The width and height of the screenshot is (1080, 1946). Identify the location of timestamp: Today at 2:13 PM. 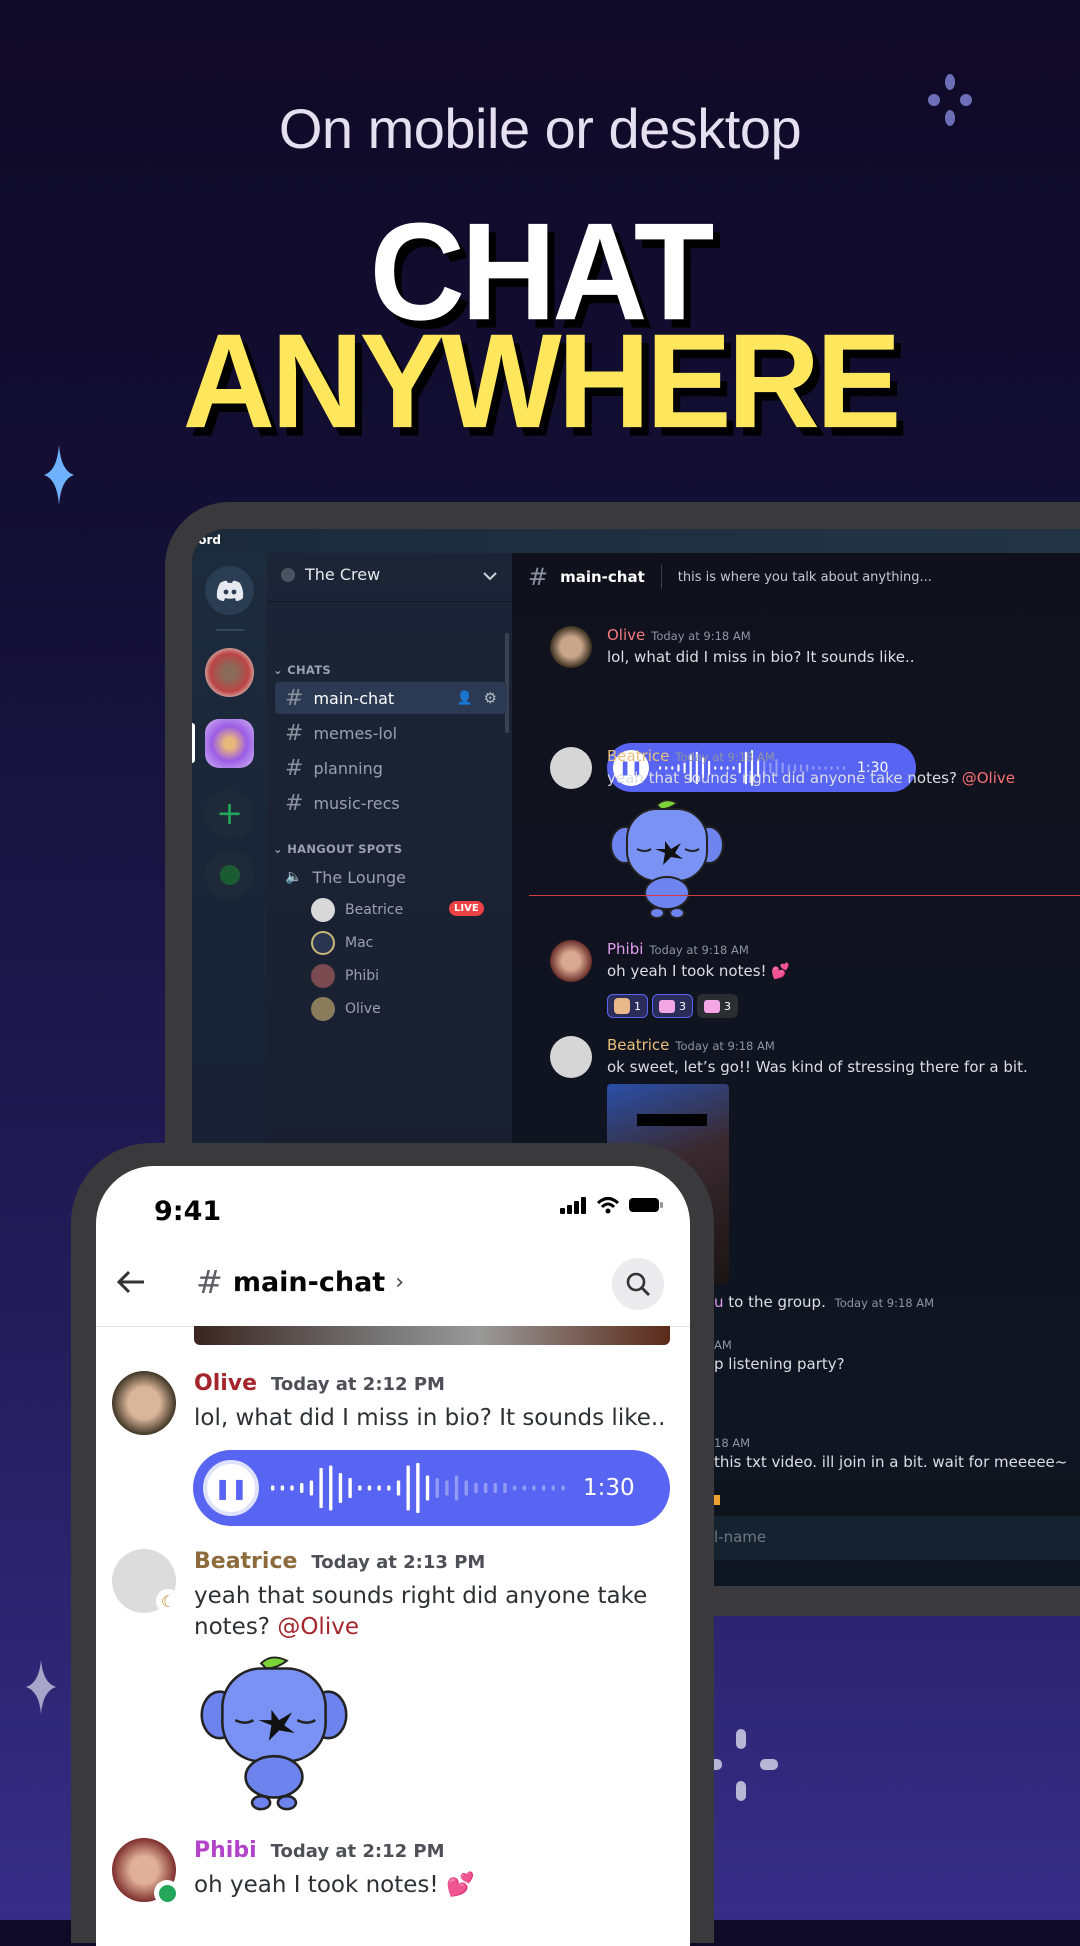
(398, 1562).